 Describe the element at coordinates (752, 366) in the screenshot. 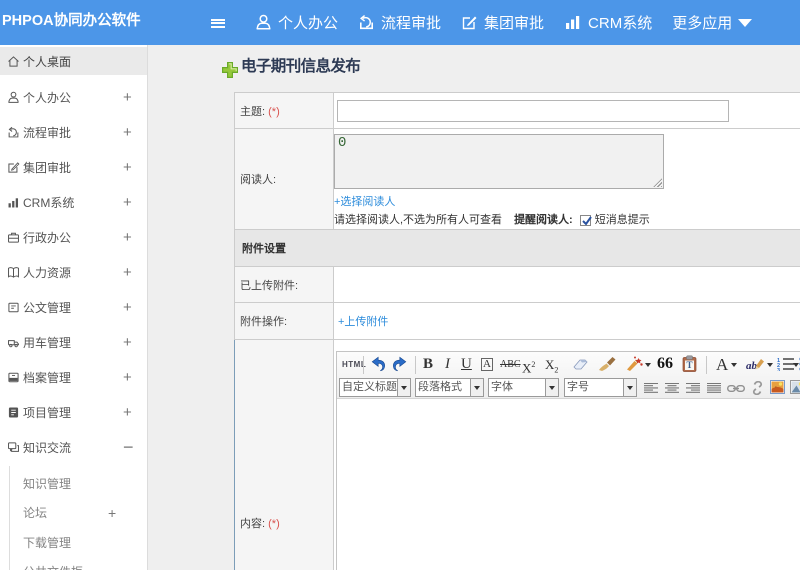

I see `svg-text: ab` at that location.